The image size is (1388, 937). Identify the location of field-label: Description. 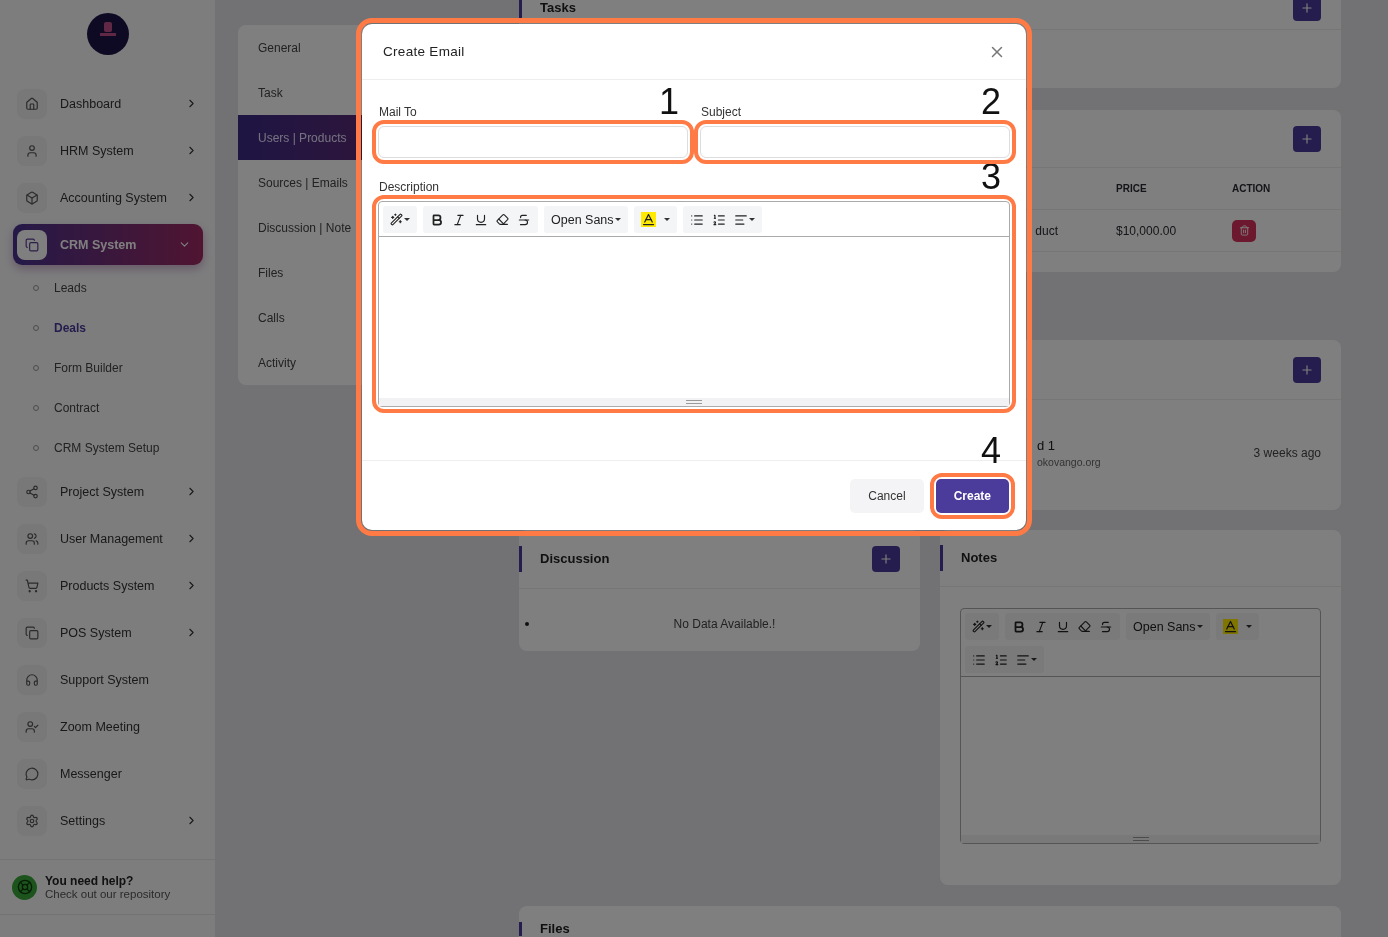
(409, 187).